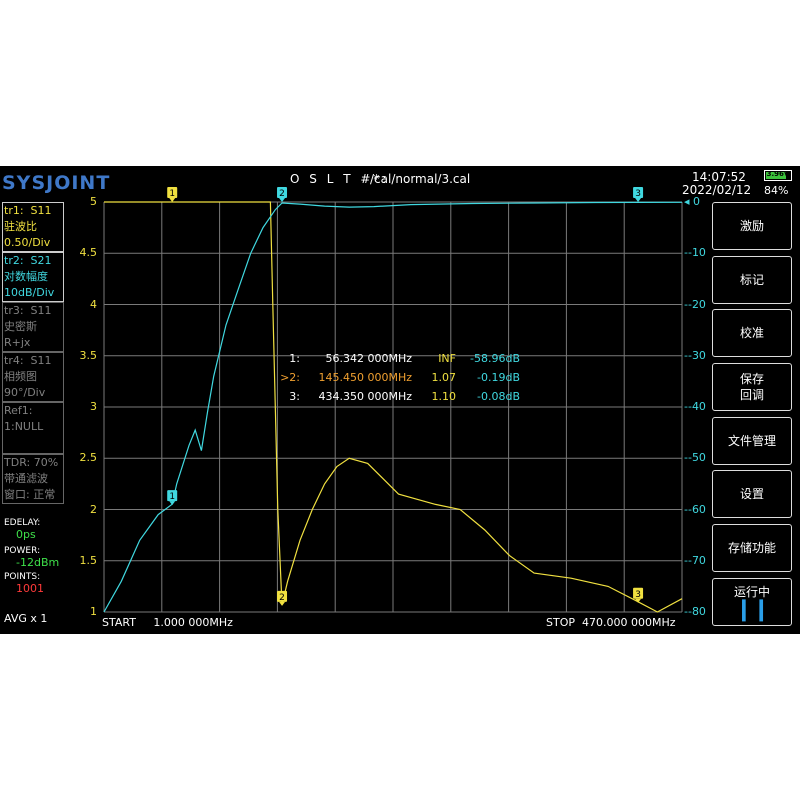  I want to click on stop-frequency: STOP 470.000 000MHz, so click(611, 622).